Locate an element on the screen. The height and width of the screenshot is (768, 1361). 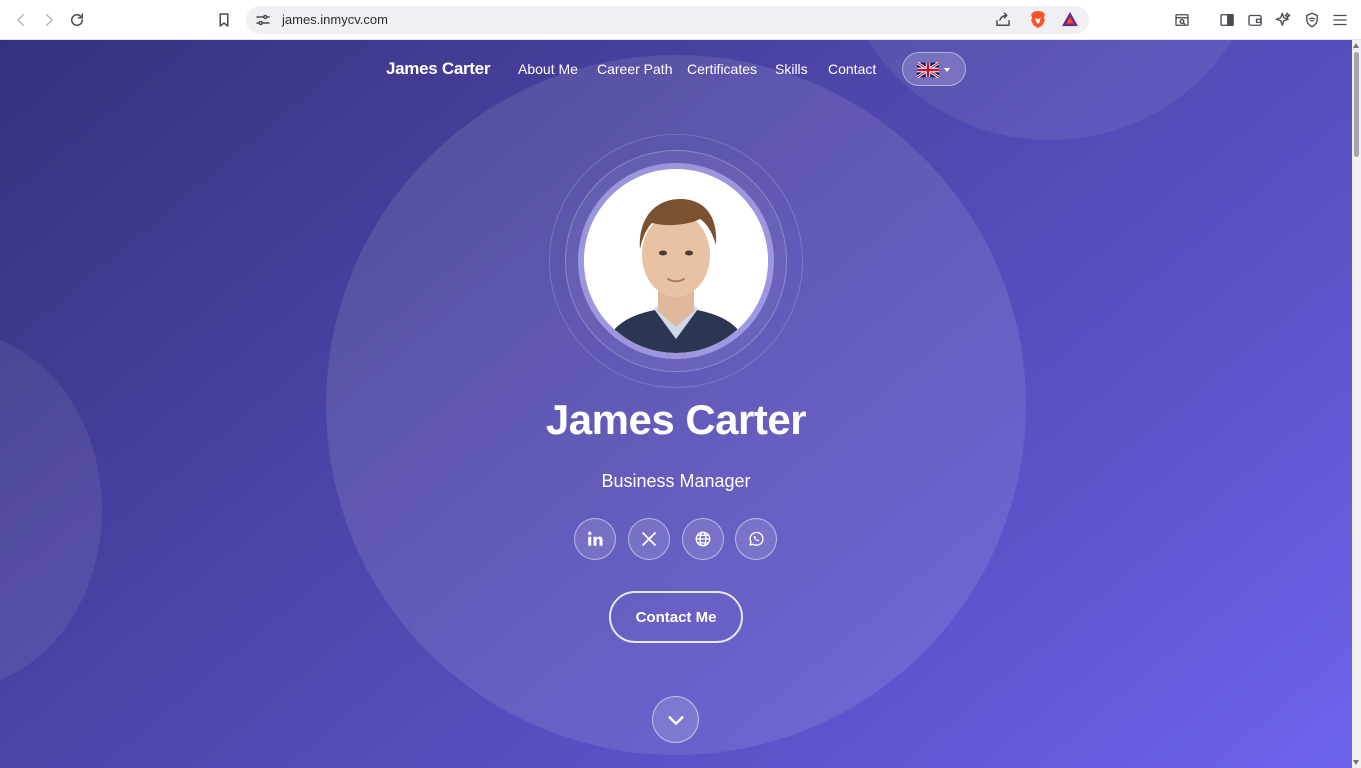
brave-rewards-icon is located at coordinates (1070, 19).